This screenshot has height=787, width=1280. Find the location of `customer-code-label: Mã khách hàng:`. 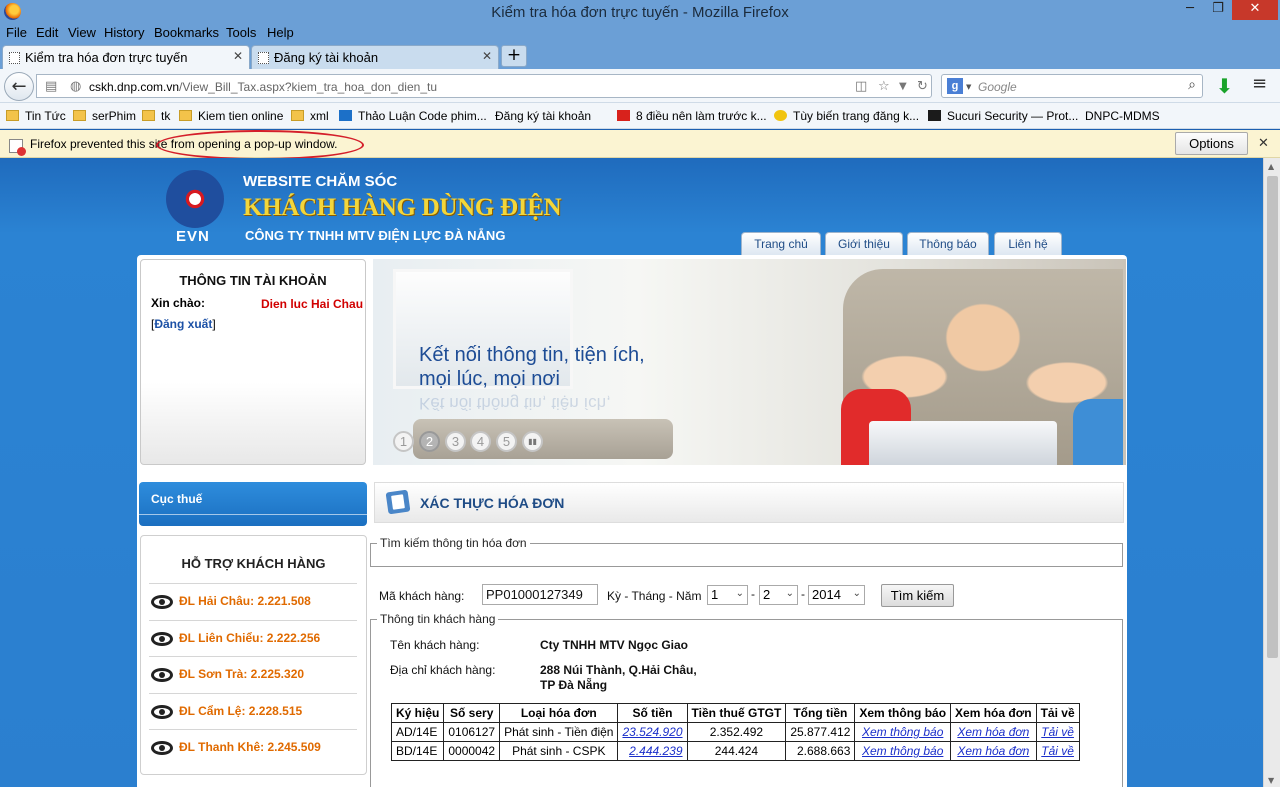

customer-code-label: Mã khách hàng: is located at coordinates (422, 596).